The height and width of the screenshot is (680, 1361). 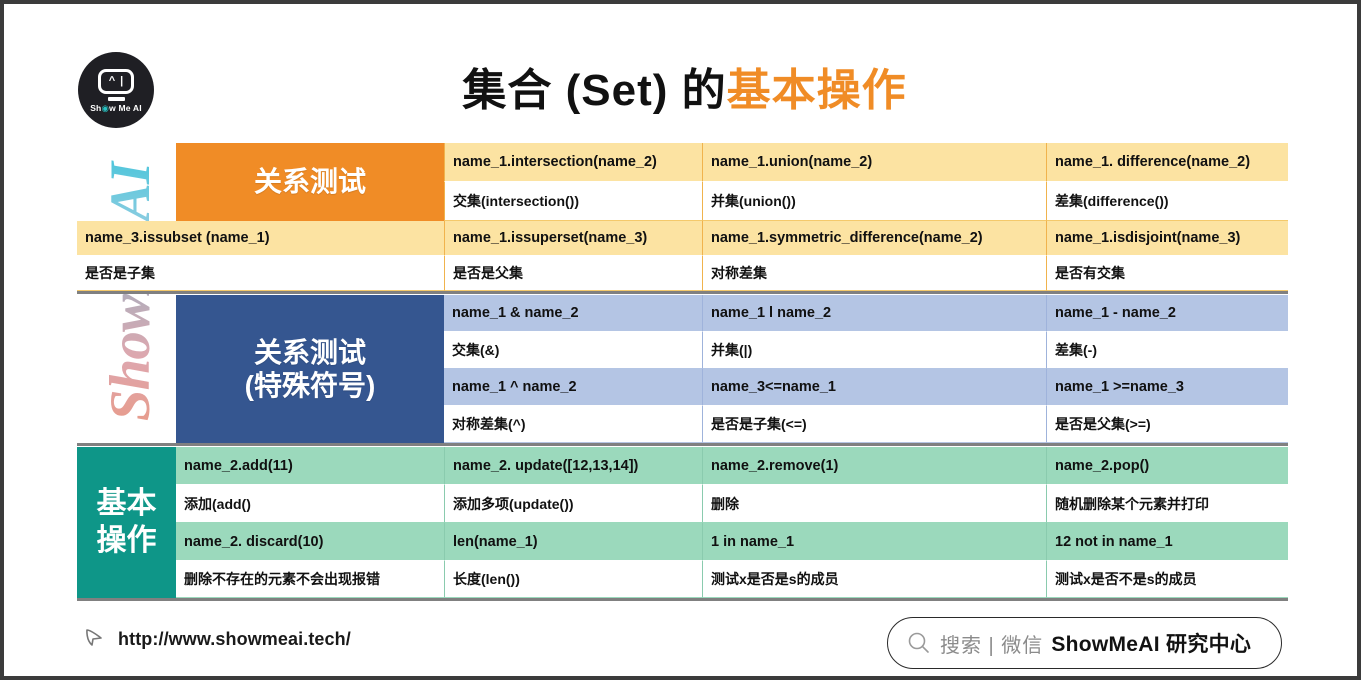 What do you see at coordinates (573, 201) in the screenshot?
I see `table-cell-desc: 交集(intersection())` at bounding box center [573, 201].